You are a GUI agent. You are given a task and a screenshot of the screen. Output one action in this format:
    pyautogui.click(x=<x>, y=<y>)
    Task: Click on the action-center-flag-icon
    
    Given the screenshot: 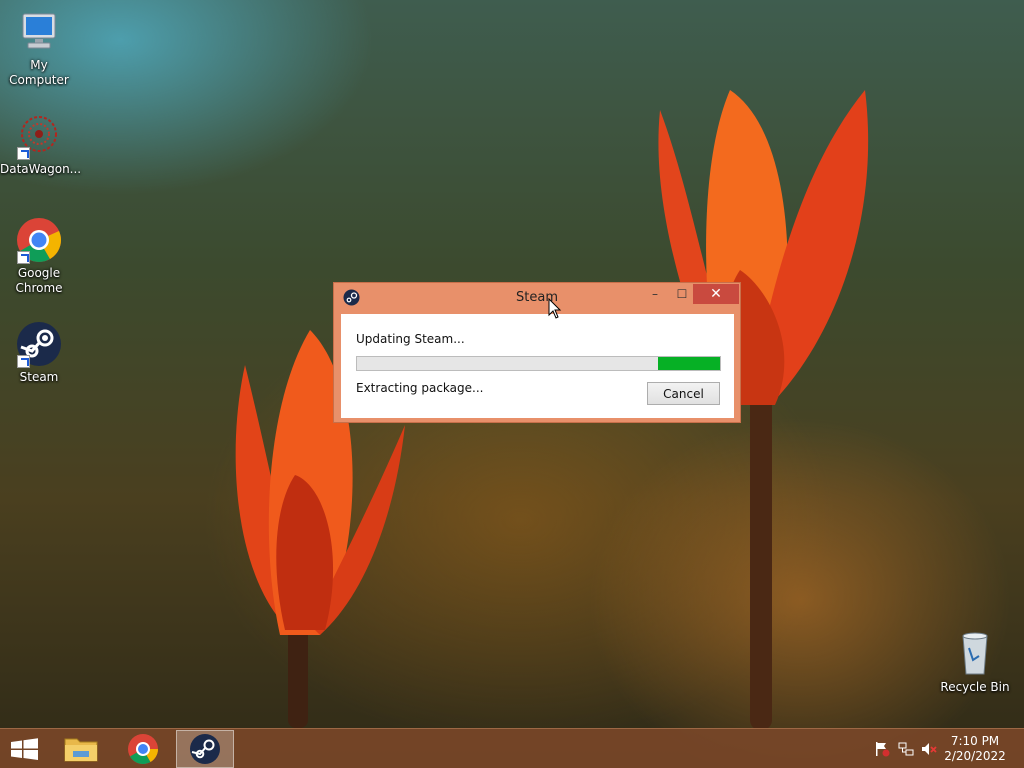 What is the action you would take?
    pyautogui.click(x=882, y=749)
    